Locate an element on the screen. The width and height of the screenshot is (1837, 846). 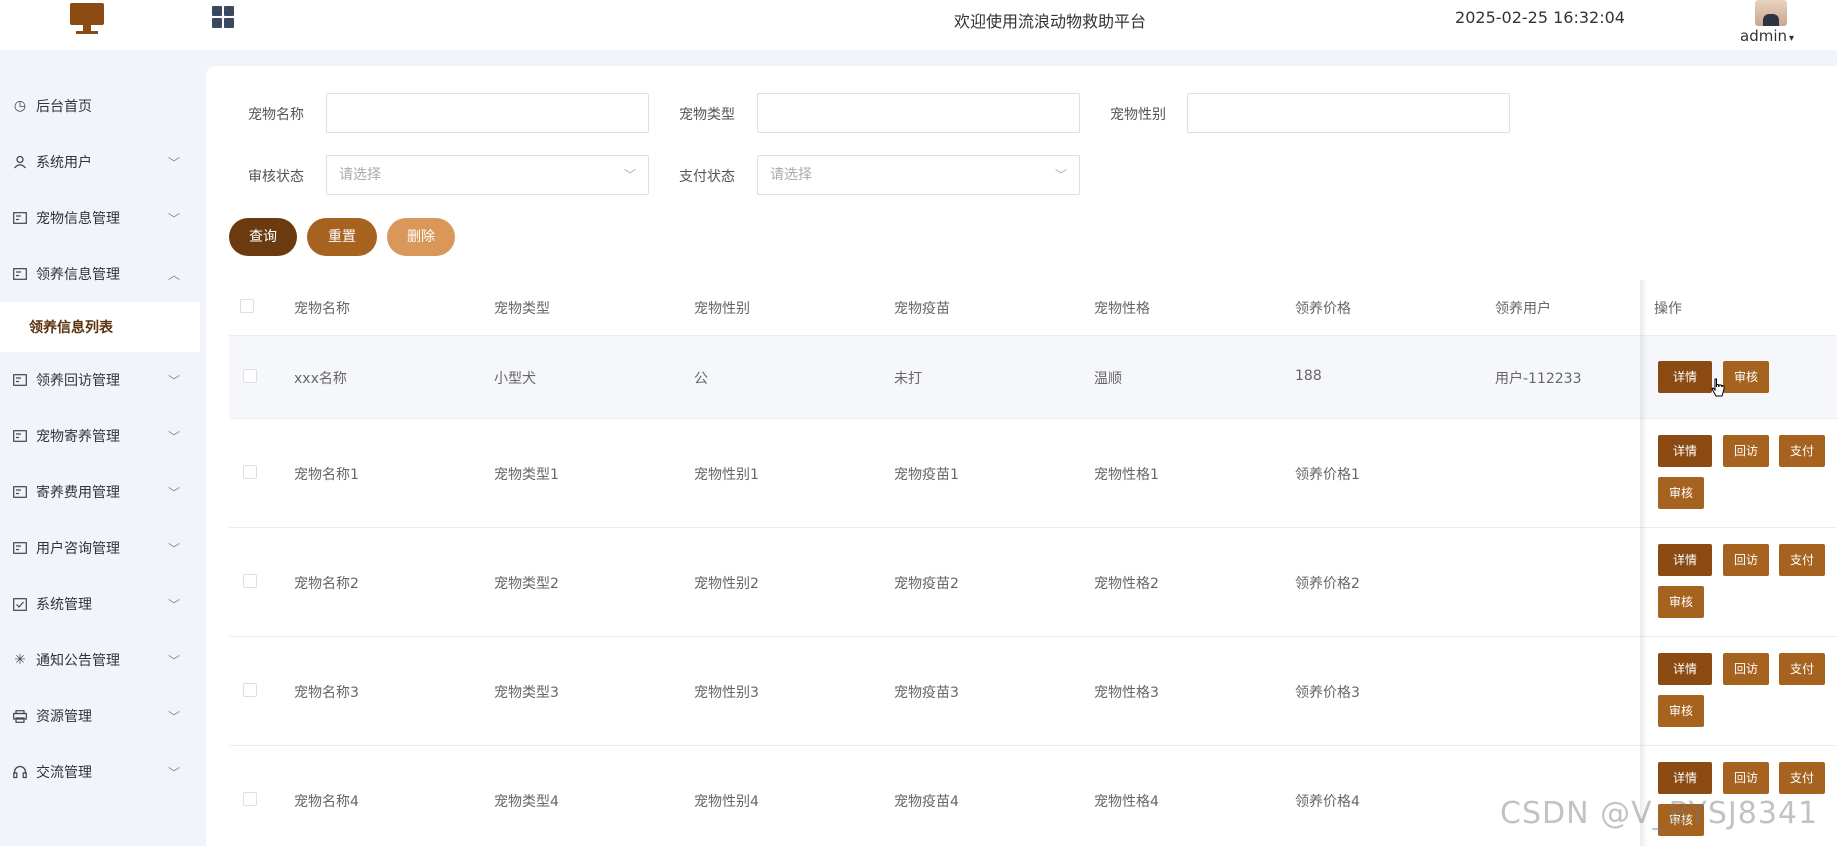
cell-pet-type: 宠物类型3 is located at coordinates (526, 693).